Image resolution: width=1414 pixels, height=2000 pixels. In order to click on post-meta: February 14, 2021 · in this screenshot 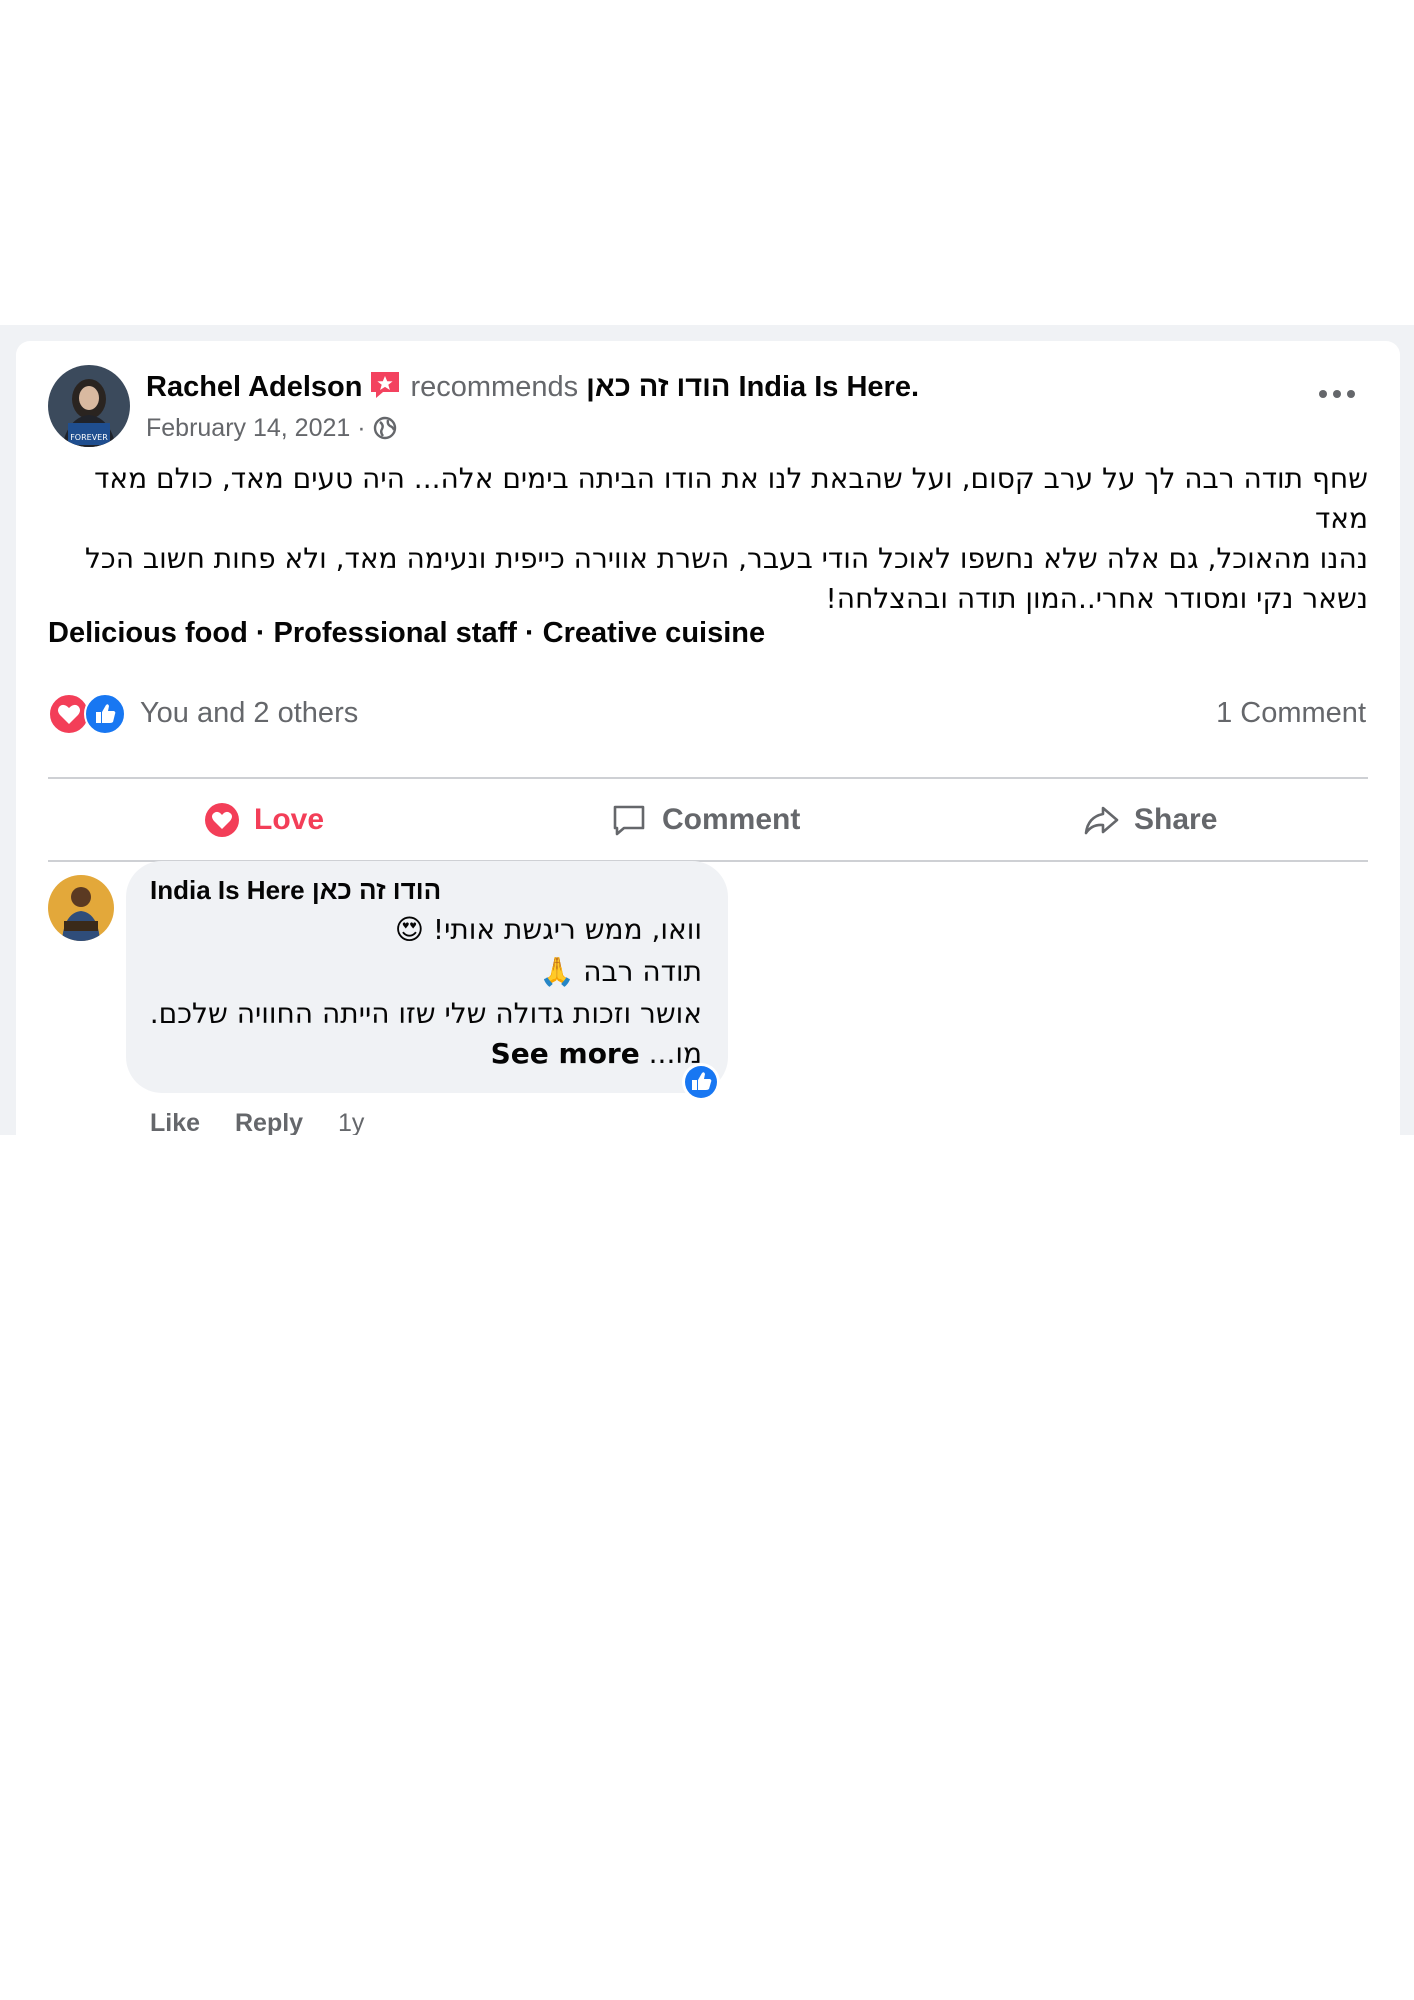, I will do `click(271, 428)`.